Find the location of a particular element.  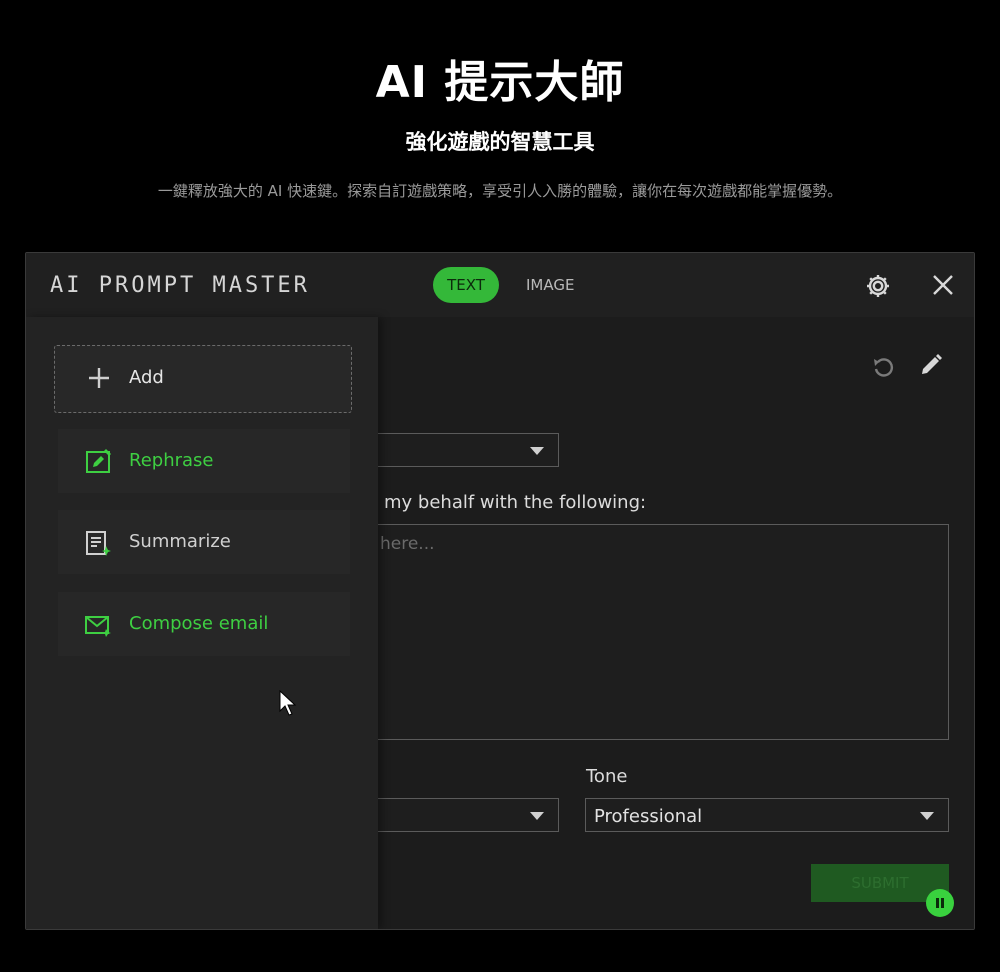

undo-icon is located at coordinates (883, 367).